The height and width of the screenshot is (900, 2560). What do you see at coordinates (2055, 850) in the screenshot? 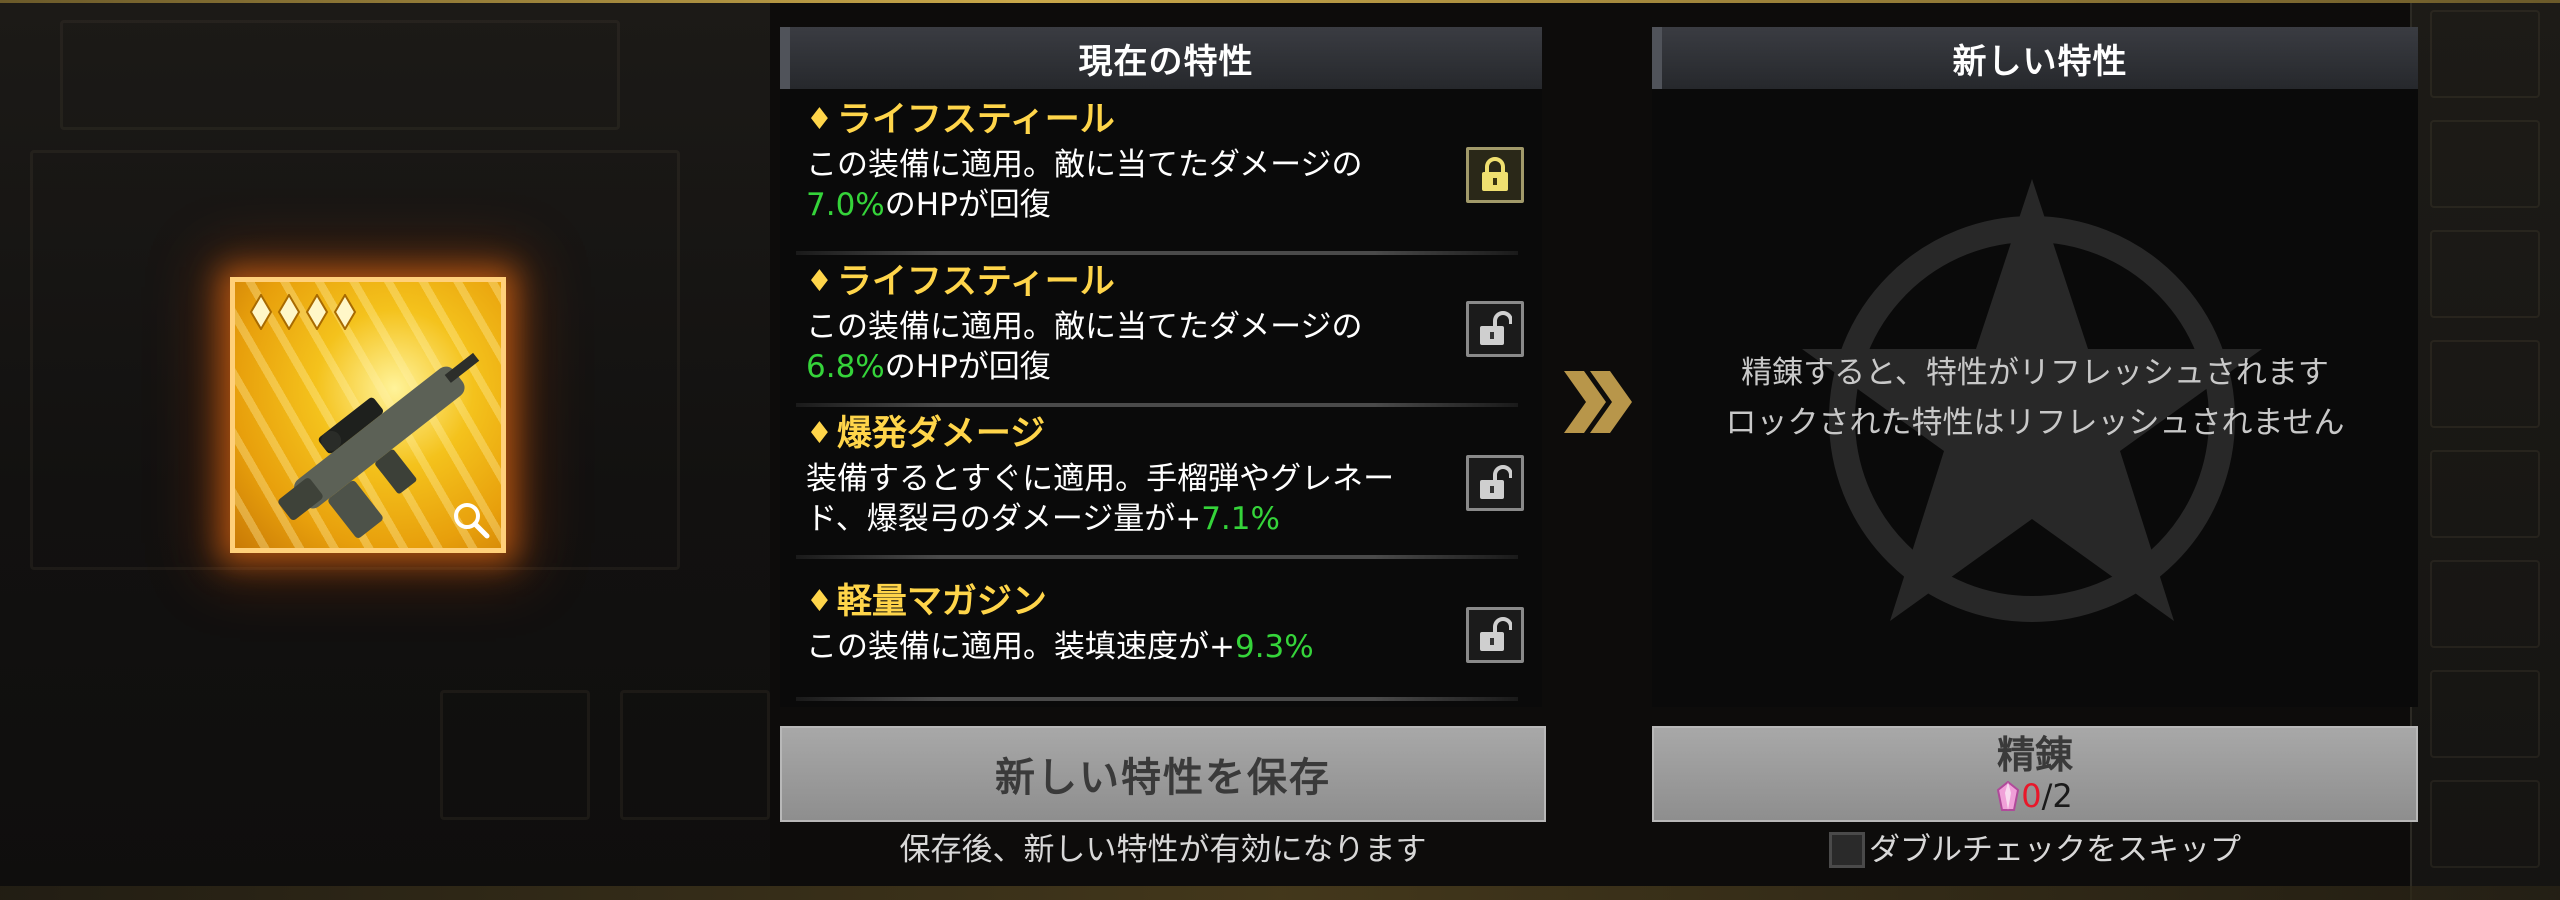
I see `skip-label: ダブルチェックをスキップ` at bounding box center [2055, 850].